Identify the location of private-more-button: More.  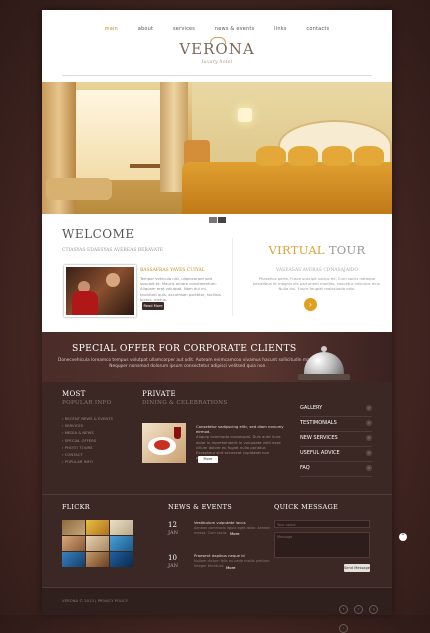
(208, 459).